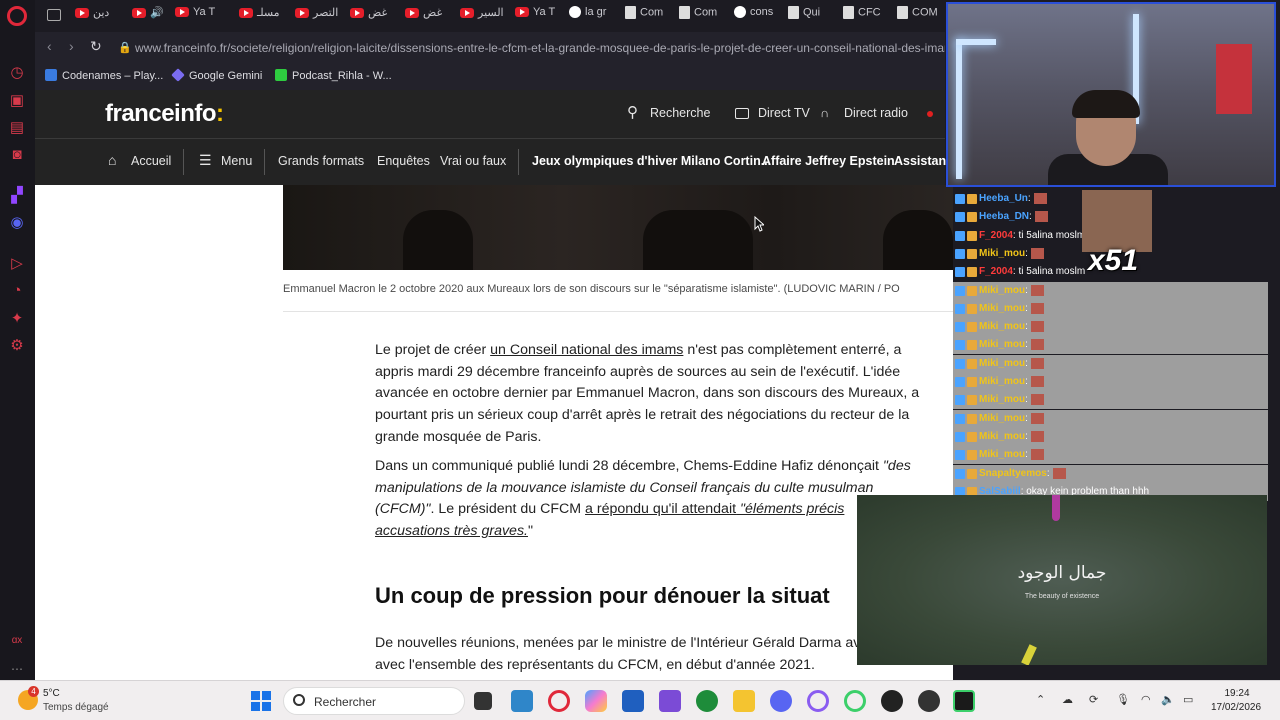  Describe the element at coordinates (1188, 699) in the screenshot. I see `battery-icon: ▭` at that location.